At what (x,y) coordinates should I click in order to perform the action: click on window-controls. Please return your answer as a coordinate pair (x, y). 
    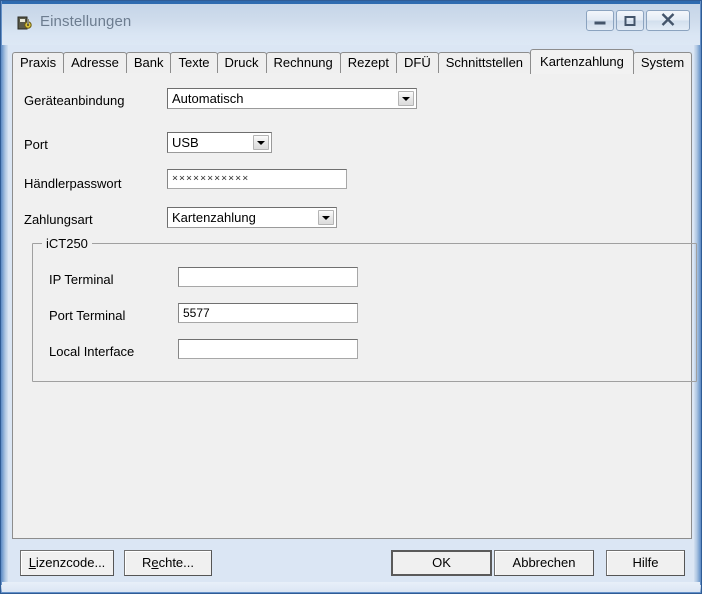
    Looking at the image, I should click on (638, 20).